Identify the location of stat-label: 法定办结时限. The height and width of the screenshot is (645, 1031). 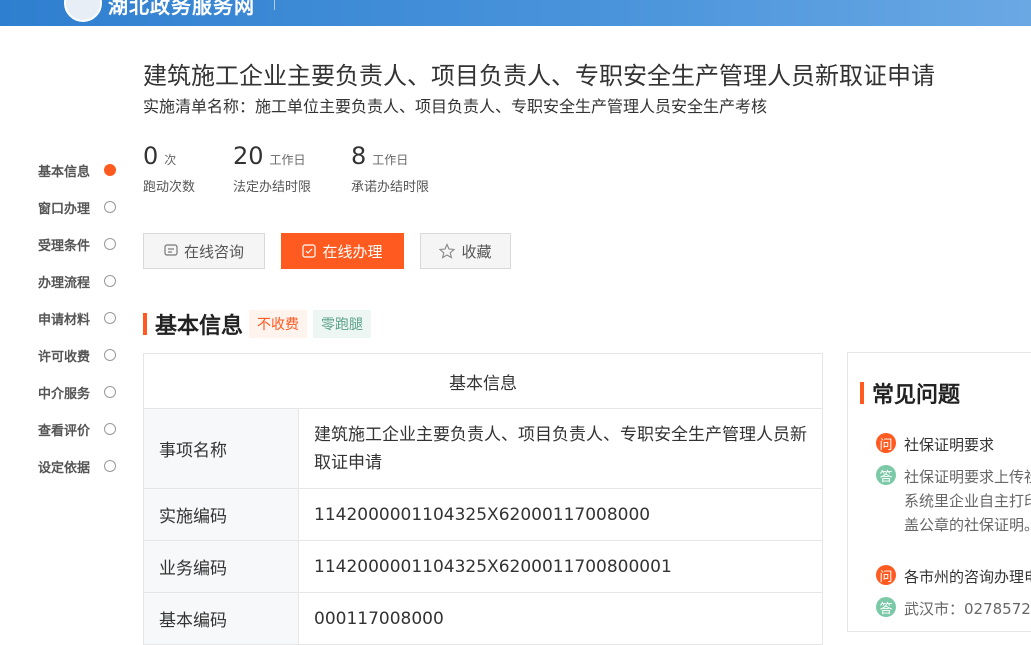
(272, 187).